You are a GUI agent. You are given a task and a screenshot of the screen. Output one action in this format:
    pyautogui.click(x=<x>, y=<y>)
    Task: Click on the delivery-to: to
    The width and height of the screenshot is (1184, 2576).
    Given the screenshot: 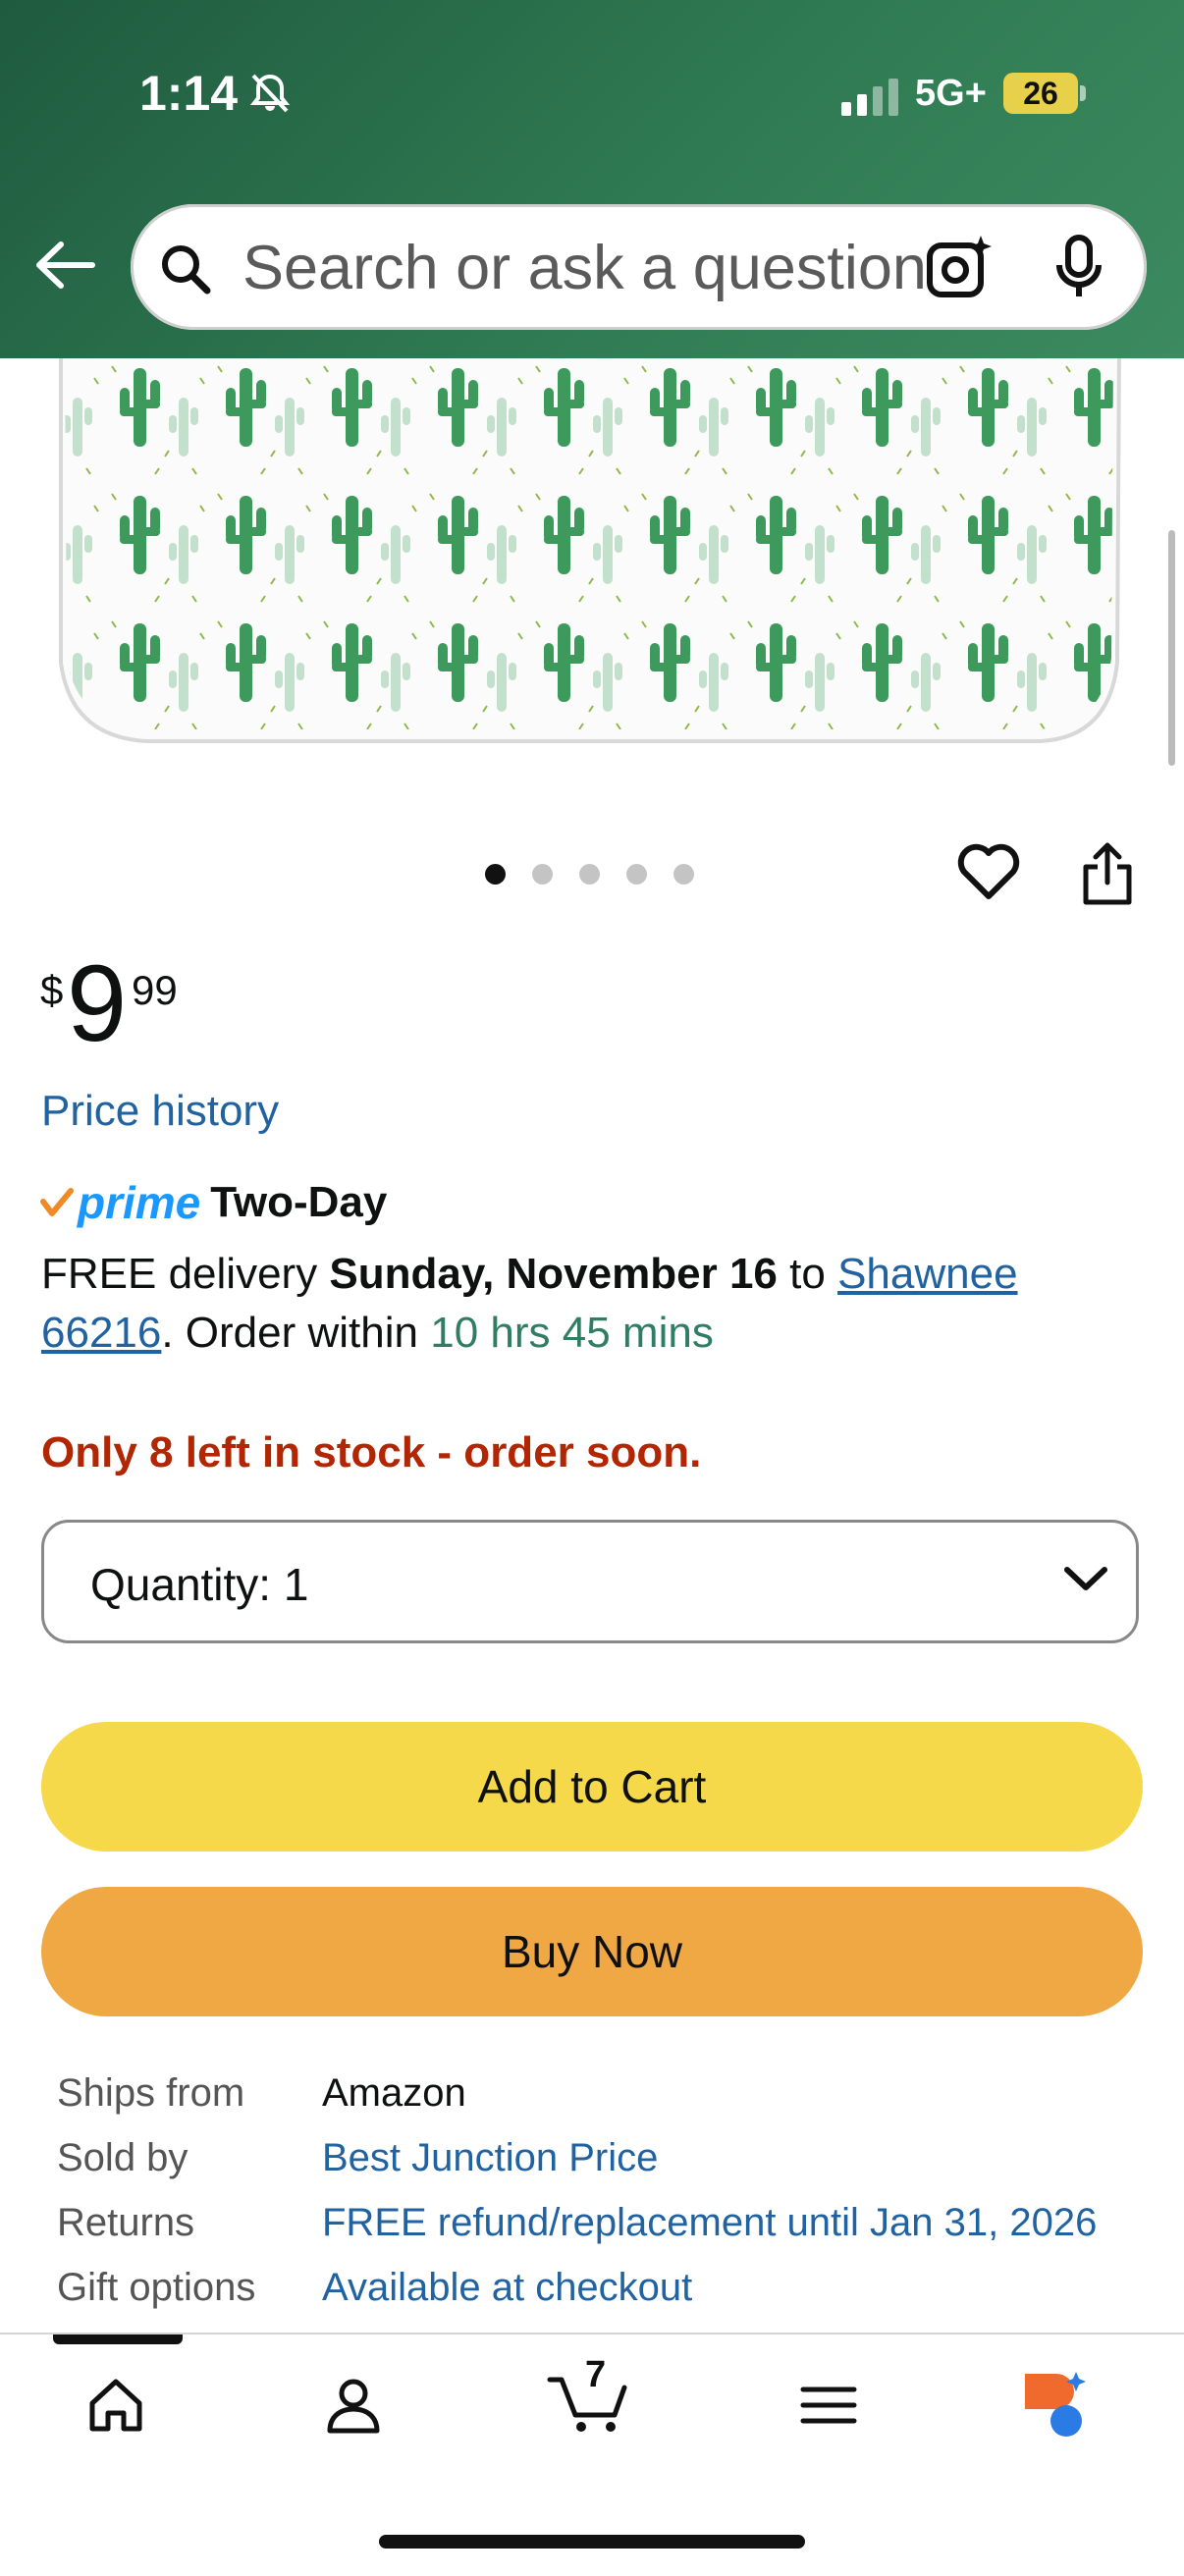 What is the action you would take?
    pyautogui.click(x=807, y=1274)
    